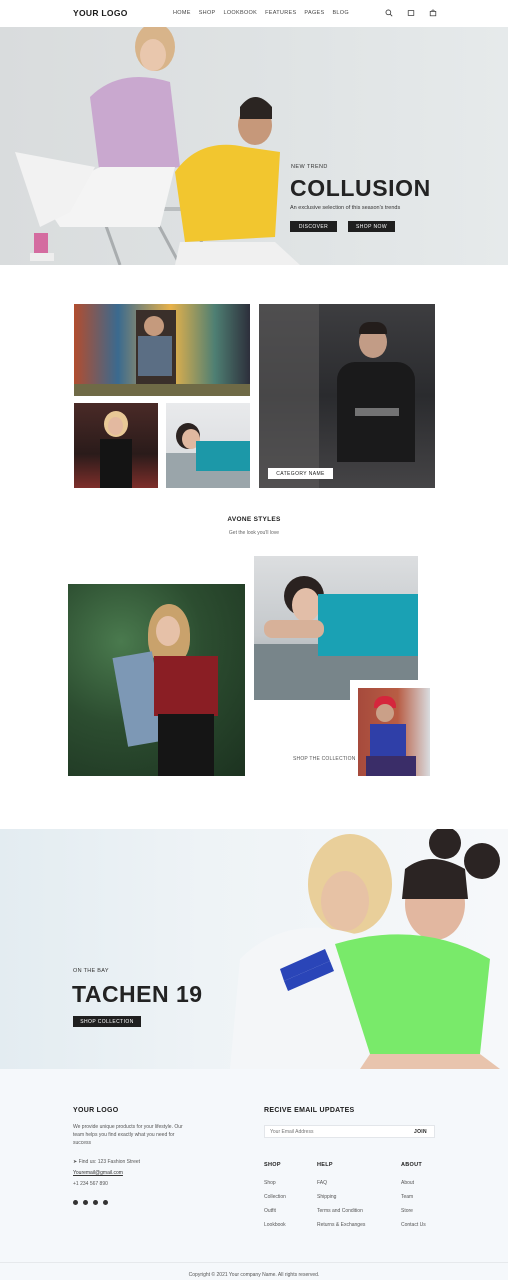 The width and height of the screenshot is (508, 1280). Describe the element at coordinates (82, 1143) in the screenshot. I see `footer-about-line-3: success` at that location.